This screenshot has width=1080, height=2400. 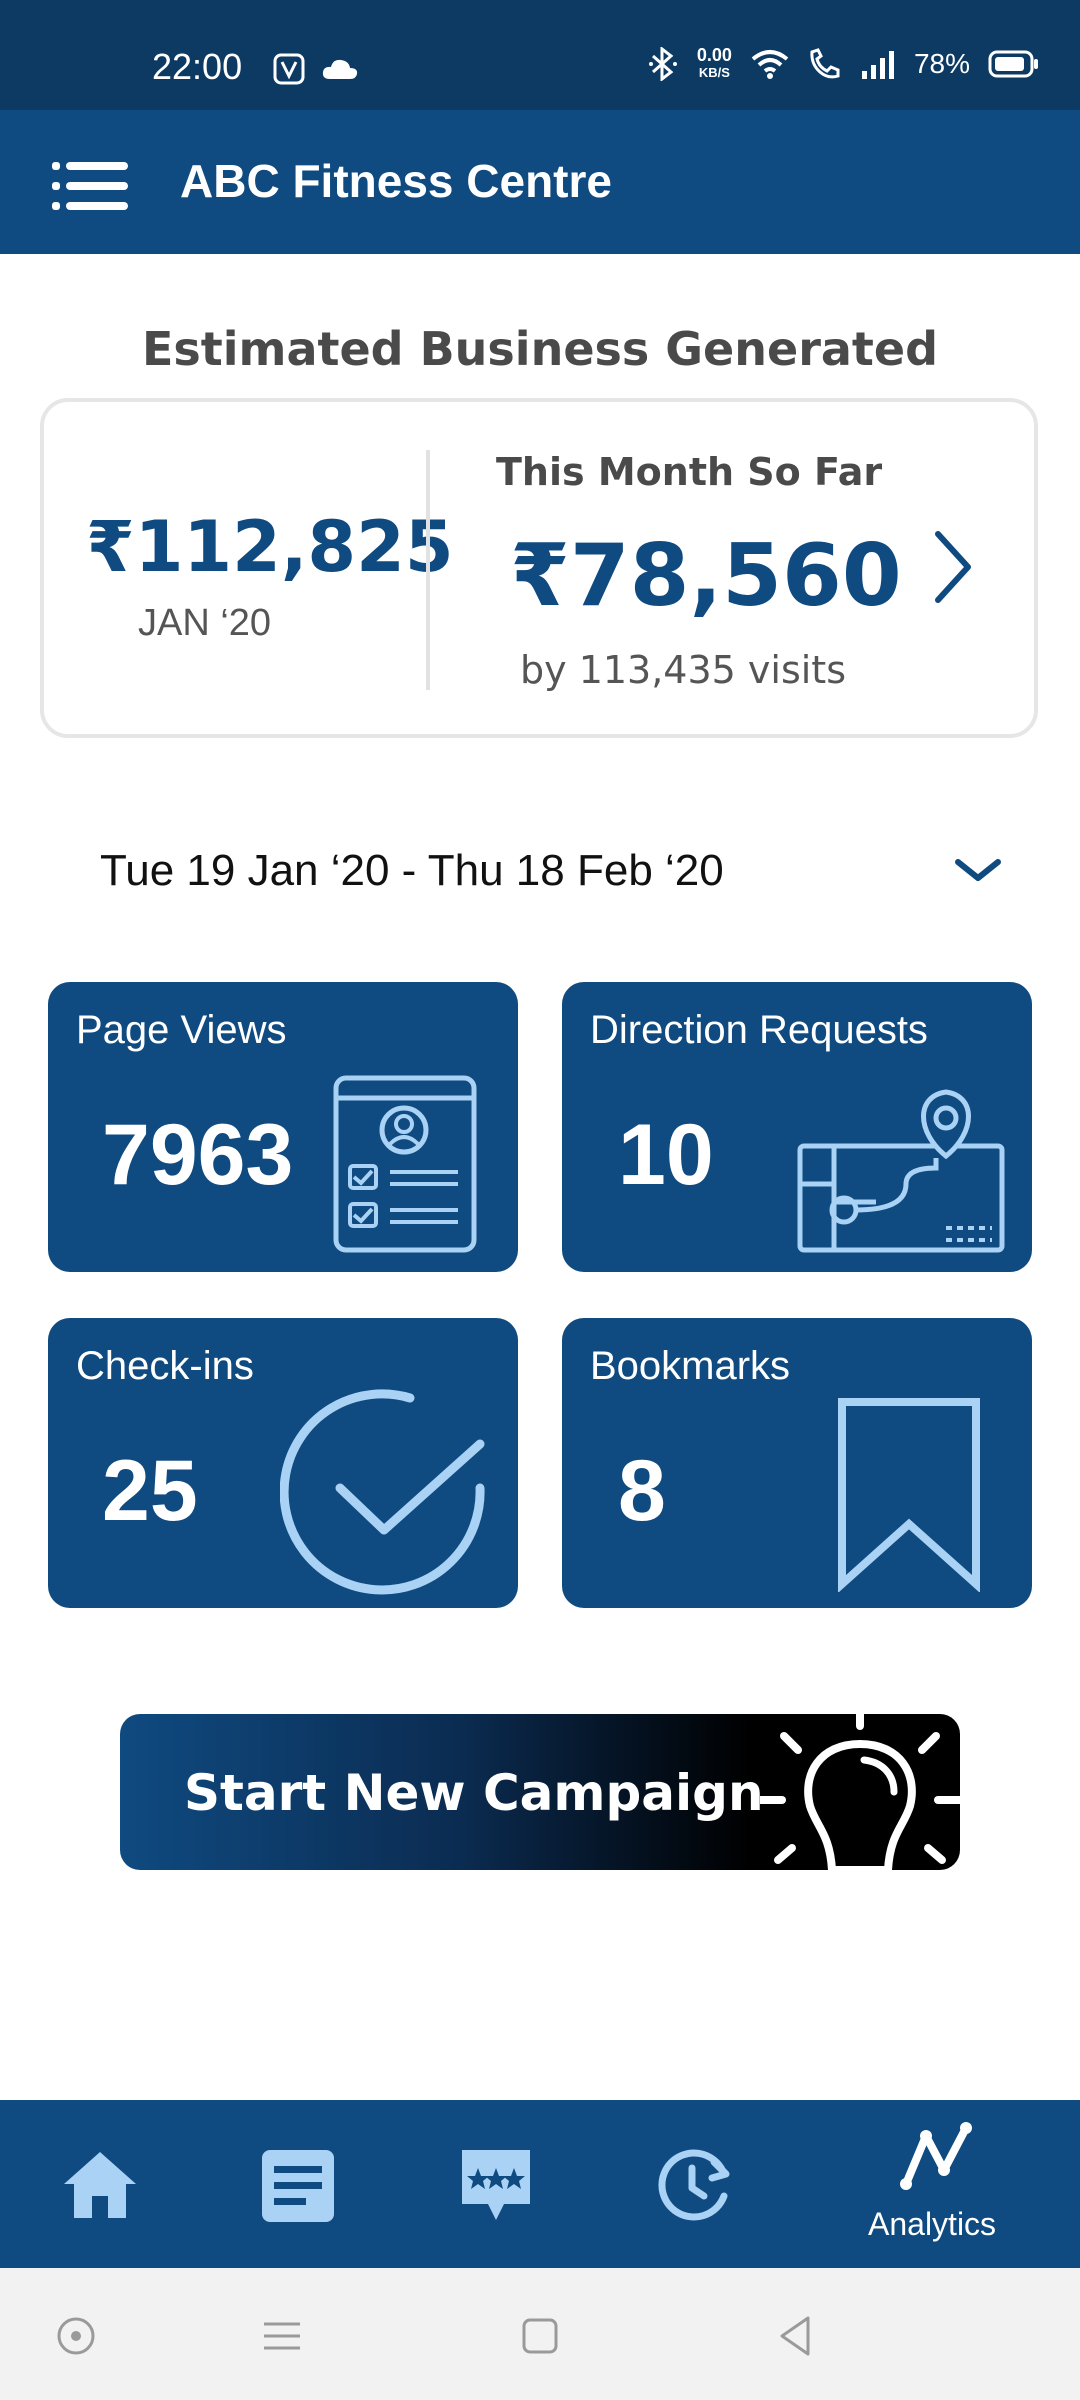 What do you see at coordinates (796, 2336) in the screenshot?
I see `back-icon` at bounding box center [796, 2336].